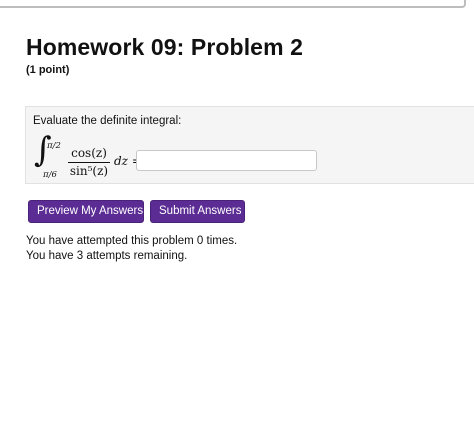 The height and width of the screenshot is (432, 474). Describe the element at coordinates (165, 47) in the screenshot. I see `page-title: Homework 09: Problem 2` at that location.